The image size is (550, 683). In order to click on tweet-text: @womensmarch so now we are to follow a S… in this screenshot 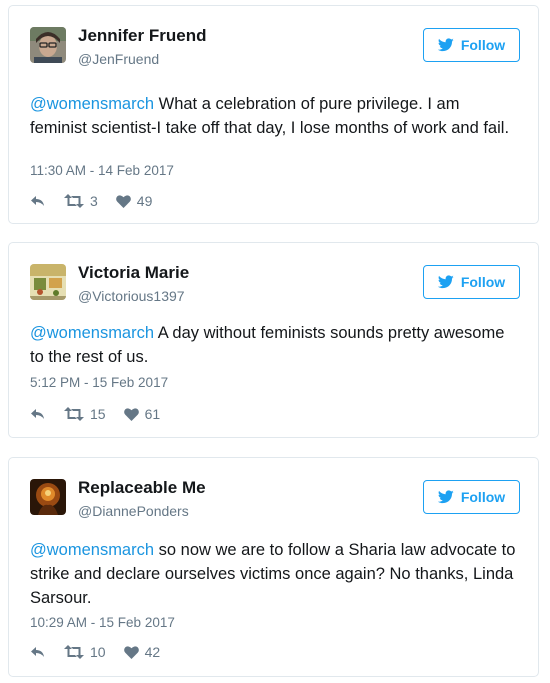, I will do `click(273, 574)`.